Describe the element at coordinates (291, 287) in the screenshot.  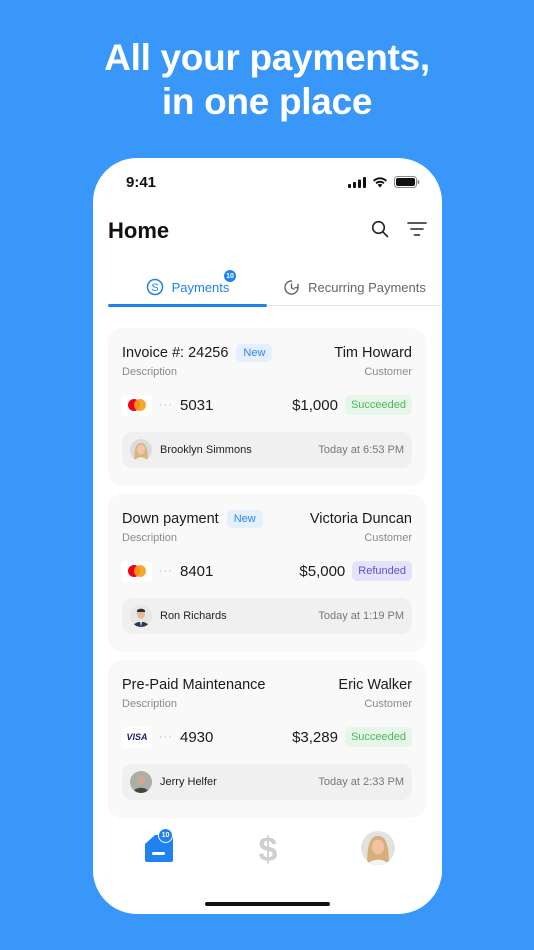
I see `clock-refresh-icon` at that location.